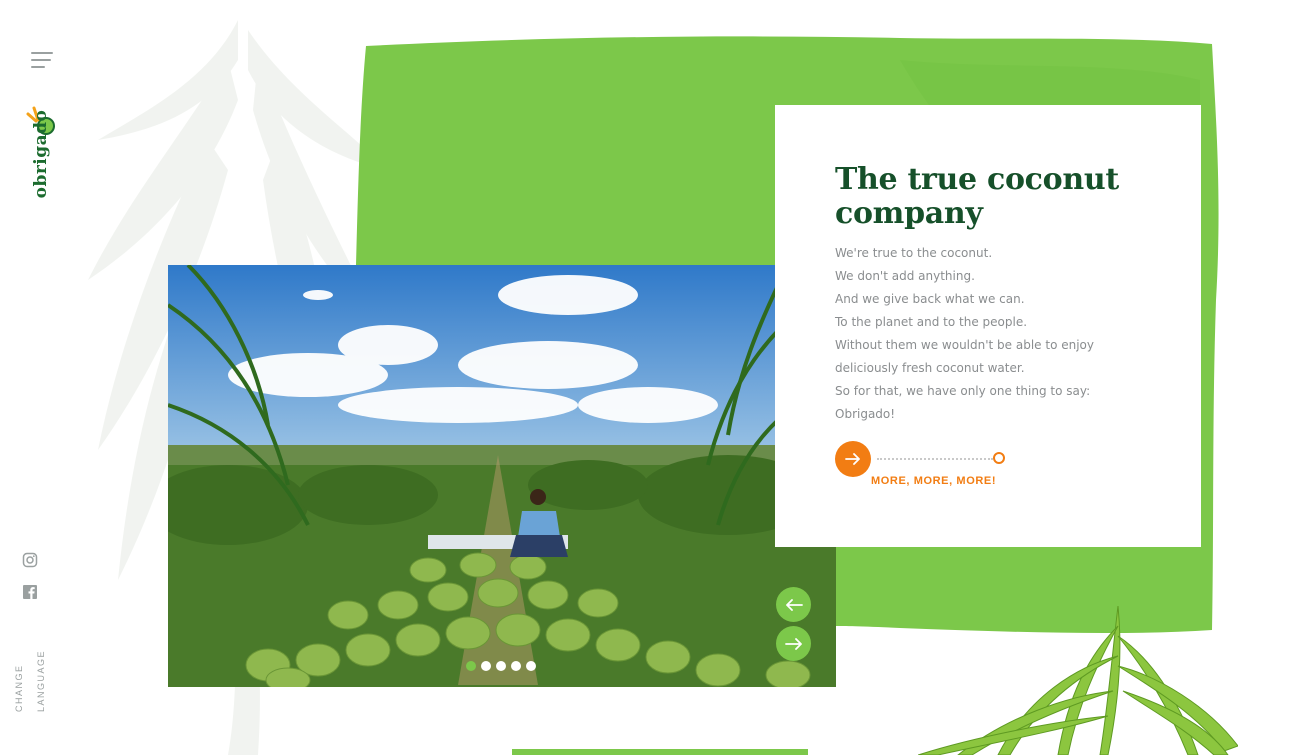  I want to click on obrigado-logo: obrigado, so click(40, 156).